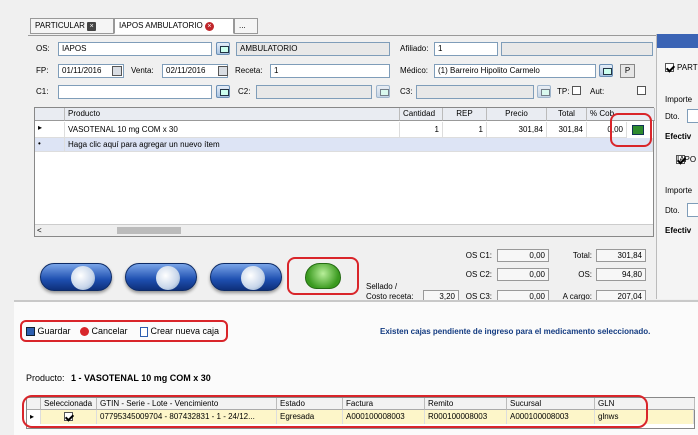 This screenshot has width=698, height=435. What do you see at coordinates (414, 70) in the screenshot?
I see `medico-label: Médico:` at bounding box center [414, 70].